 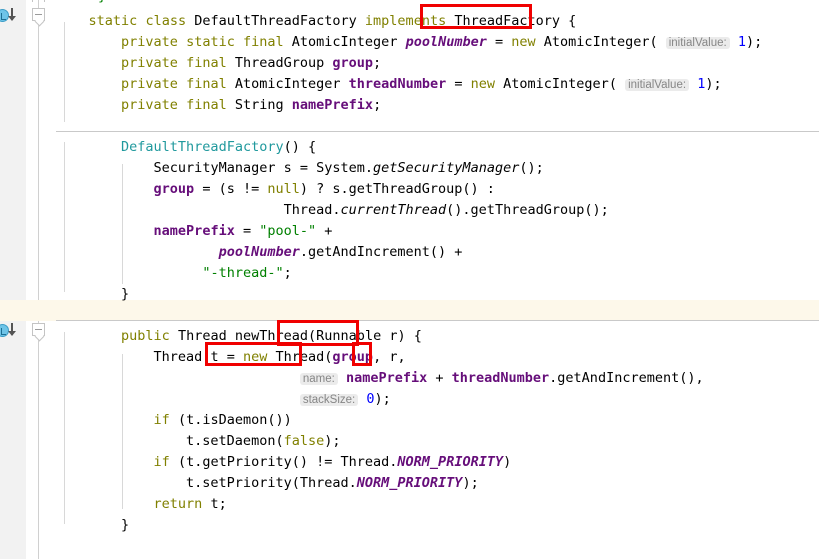 What do you see at coordinates (499, 42) in the screenshot?
I see `code-token: =` at bounding box center [499, 42].